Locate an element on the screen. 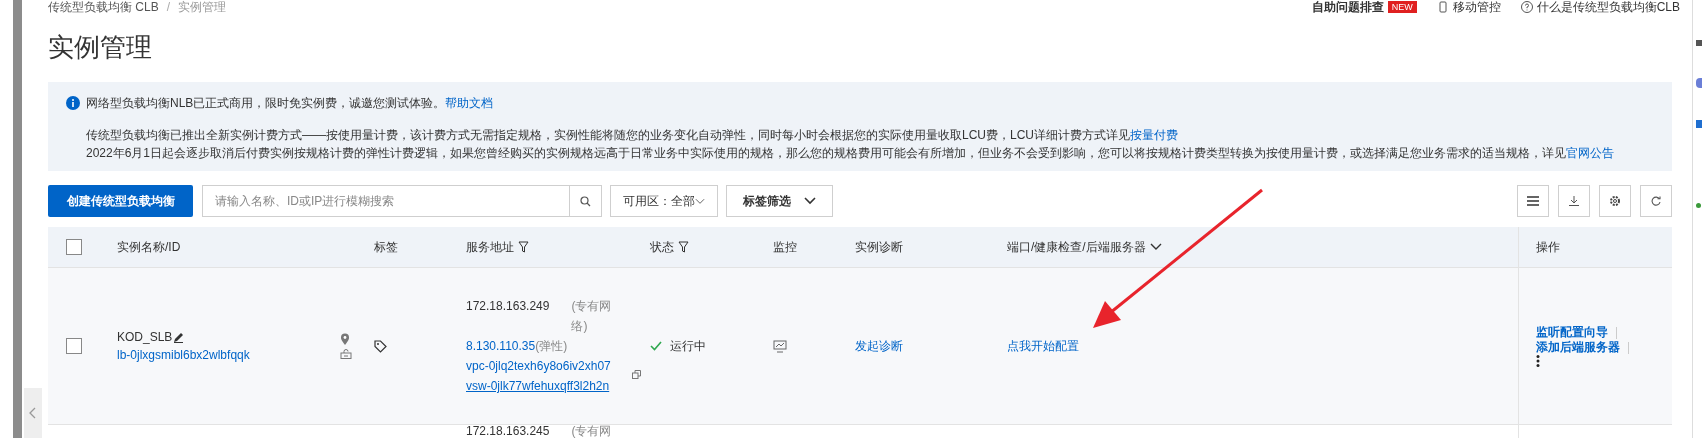  notice-link: 帮助文档 is located at coordinates (469, 103).